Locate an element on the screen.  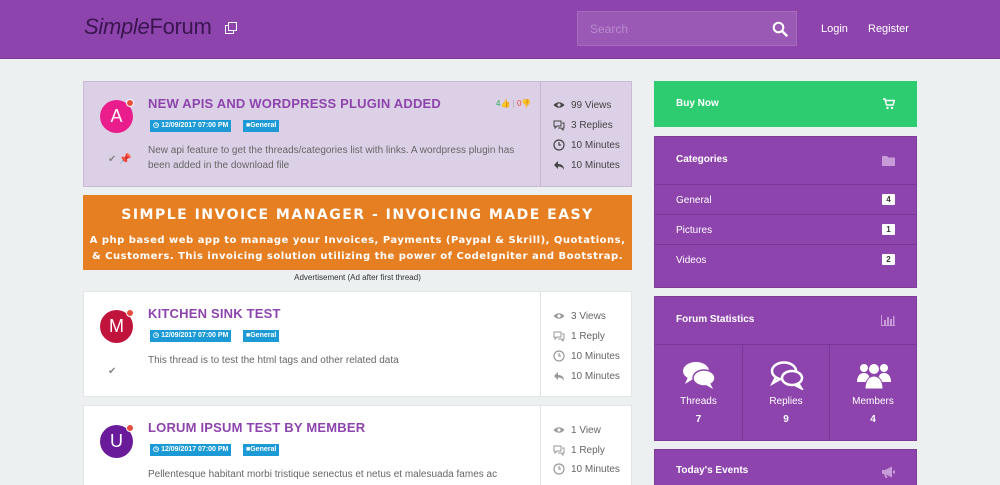
search-box is located at coordinates (687, 28).